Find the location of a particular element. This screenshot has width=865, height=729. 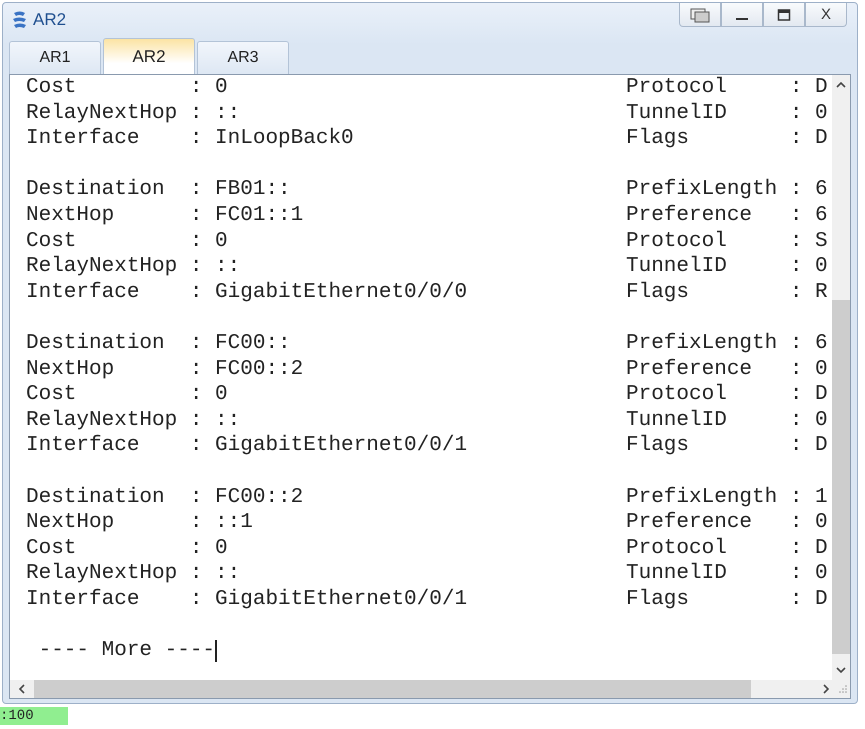

terminal-line: Preference : 6 is located at coordinates (727, 215).